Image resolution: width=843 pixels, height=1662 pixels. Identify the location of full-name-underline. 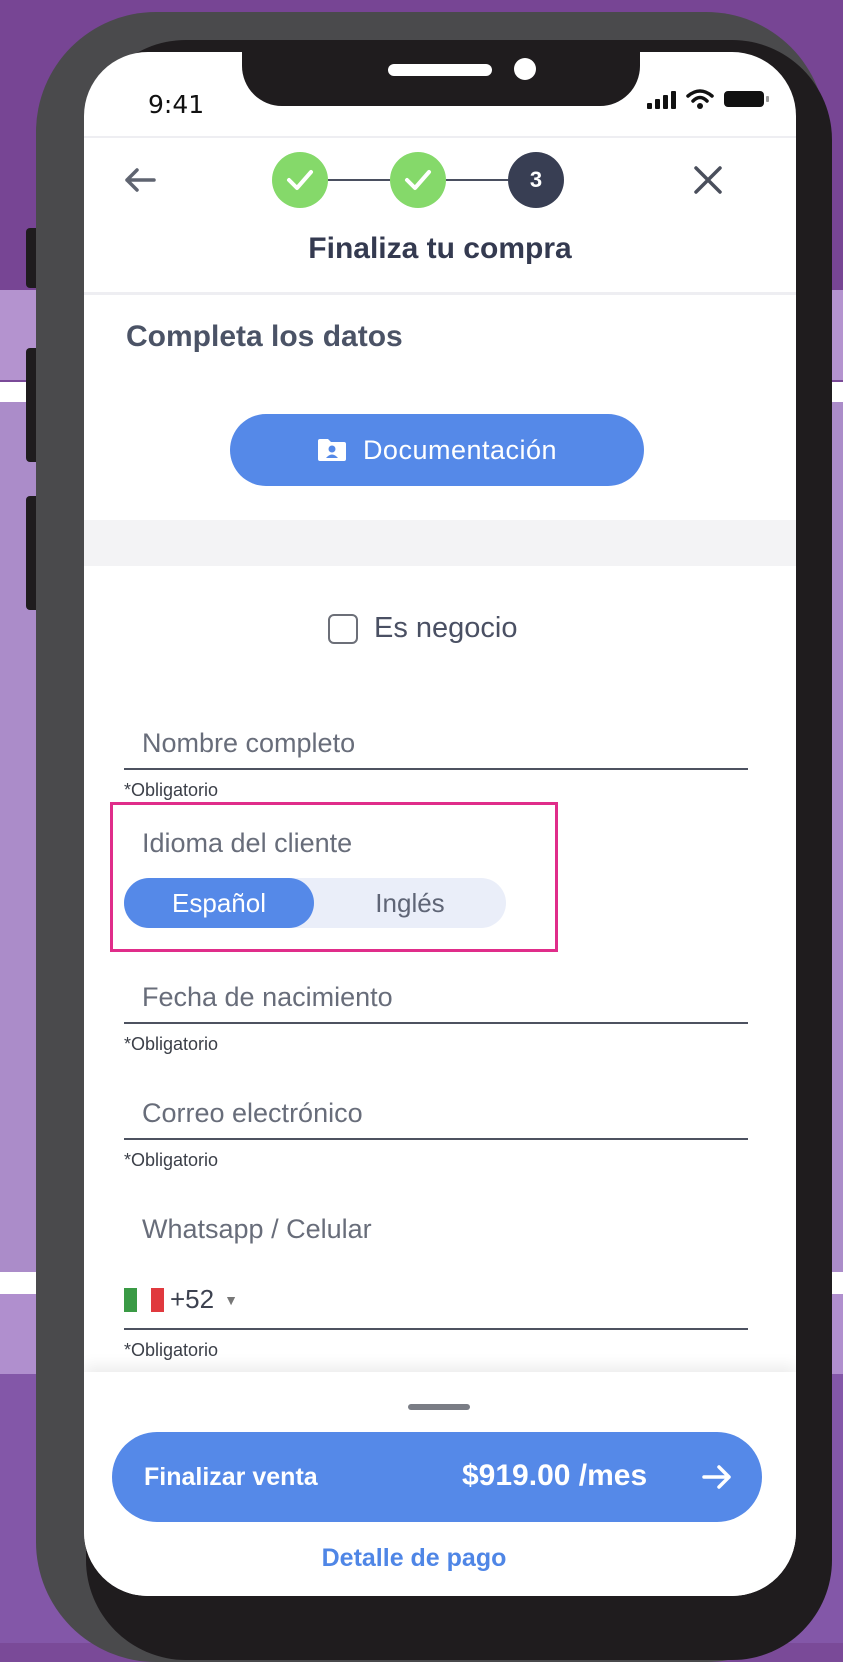
(436, 769).